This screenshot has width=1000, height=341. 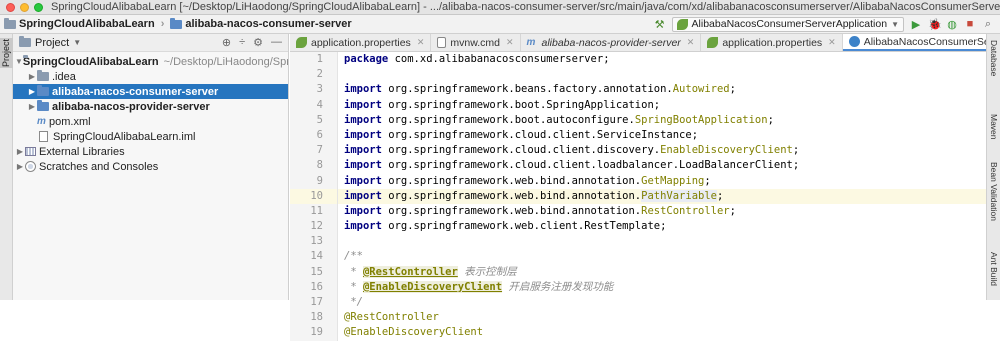 I want to click on gear-icon: ⚙, so click(x=258, y=42).